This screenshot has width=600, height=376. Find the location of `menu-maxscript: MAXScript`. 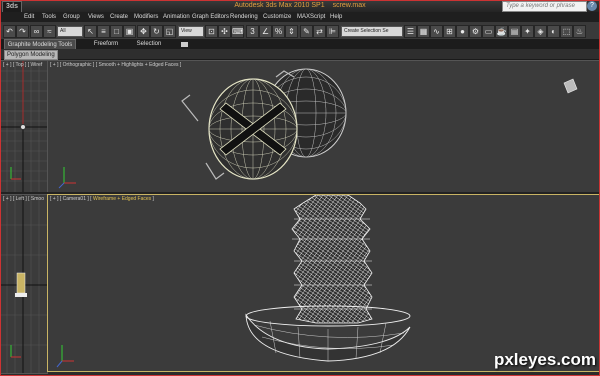

menu-maxscript: MAXScript is located at coordinates (311, 17).